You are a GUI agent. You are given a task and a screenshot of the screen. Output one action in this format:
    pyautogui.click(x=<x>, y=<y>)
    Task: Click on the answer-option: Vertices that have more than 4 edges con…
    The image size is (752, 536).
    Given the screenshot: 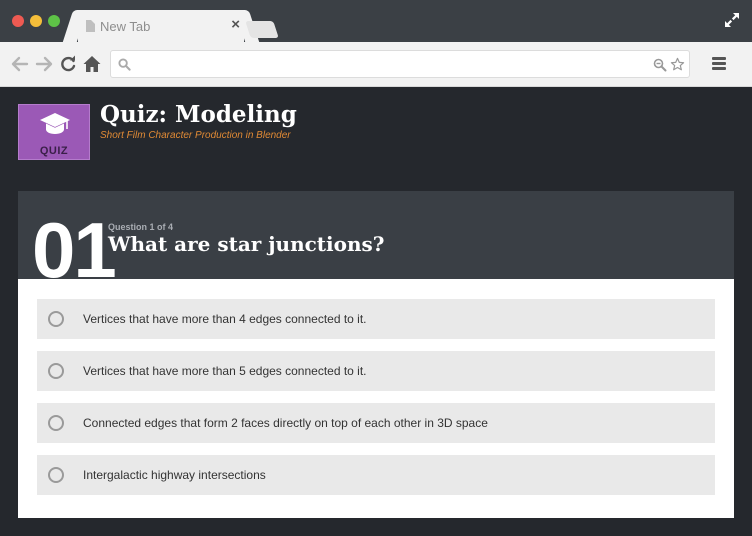 What is the action you would take?
    pyautogui.click(x=376, y=319)
    